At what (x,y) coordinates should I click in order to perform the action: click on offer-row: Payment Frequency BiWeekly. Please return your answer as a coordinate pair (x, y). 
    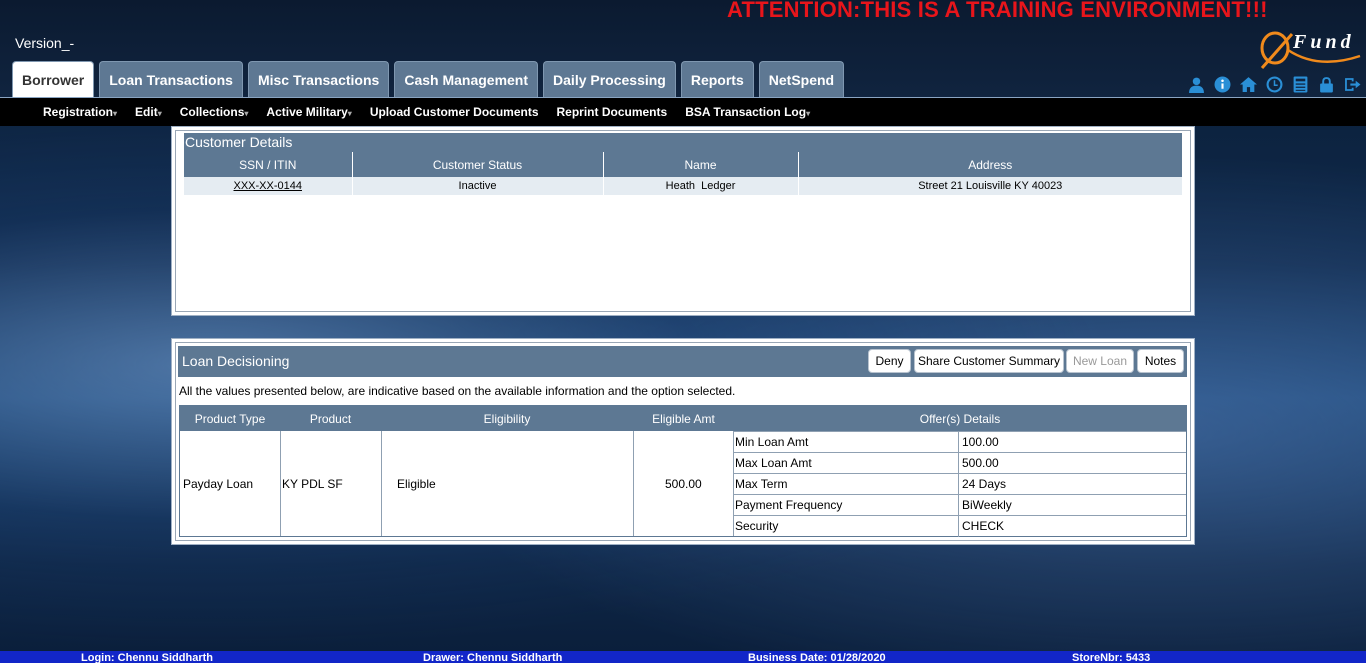
    Looking at the image, I should click on (959, 505).